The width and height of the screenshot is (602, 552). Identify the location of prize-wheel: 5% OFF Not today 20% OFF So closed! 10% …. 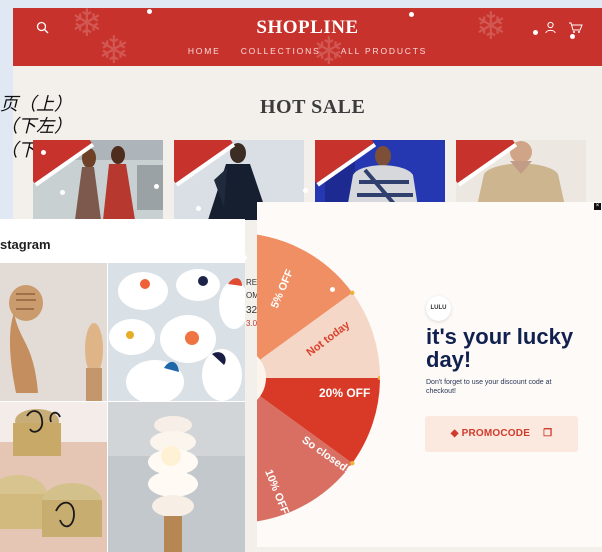
(318, 378).